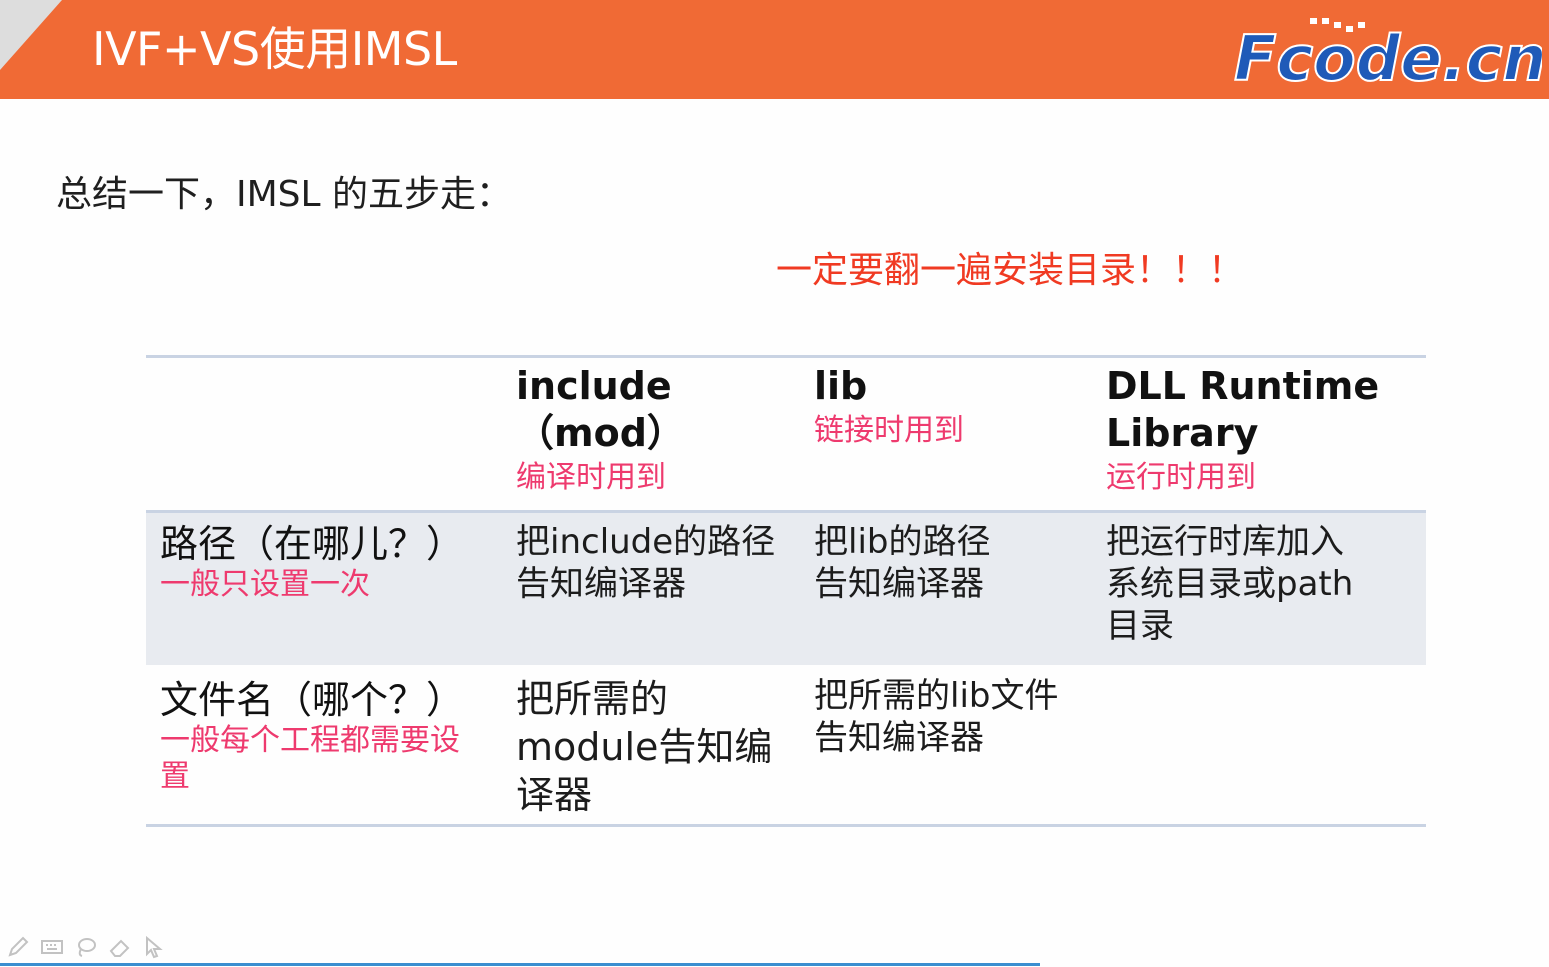 This screenshot has width=1549, height=967. I want to click on warning-text: 一定要翻一遍安装目录！！！, so click(1010, 270).